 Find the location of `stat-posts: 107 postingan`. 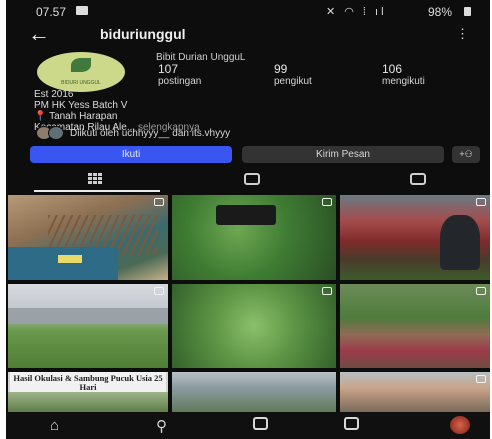

stat-posts: 107 postingan is located at coordinates (179, 74).